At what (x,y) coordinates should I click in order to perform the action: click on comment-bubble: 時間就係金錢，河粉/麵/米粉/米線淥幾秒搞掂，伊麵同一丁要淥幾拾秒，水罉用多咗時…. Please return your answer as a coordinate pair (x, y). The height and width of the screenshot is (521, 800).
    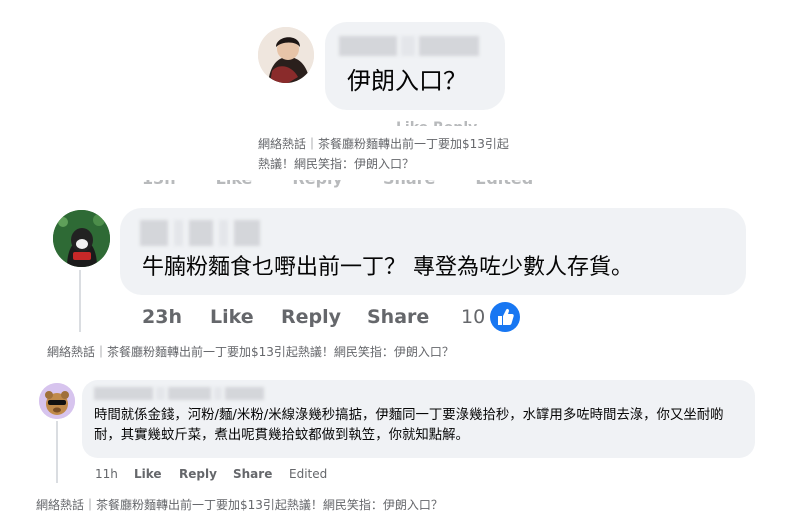
    Looking at the image, I should click on (418, 419).